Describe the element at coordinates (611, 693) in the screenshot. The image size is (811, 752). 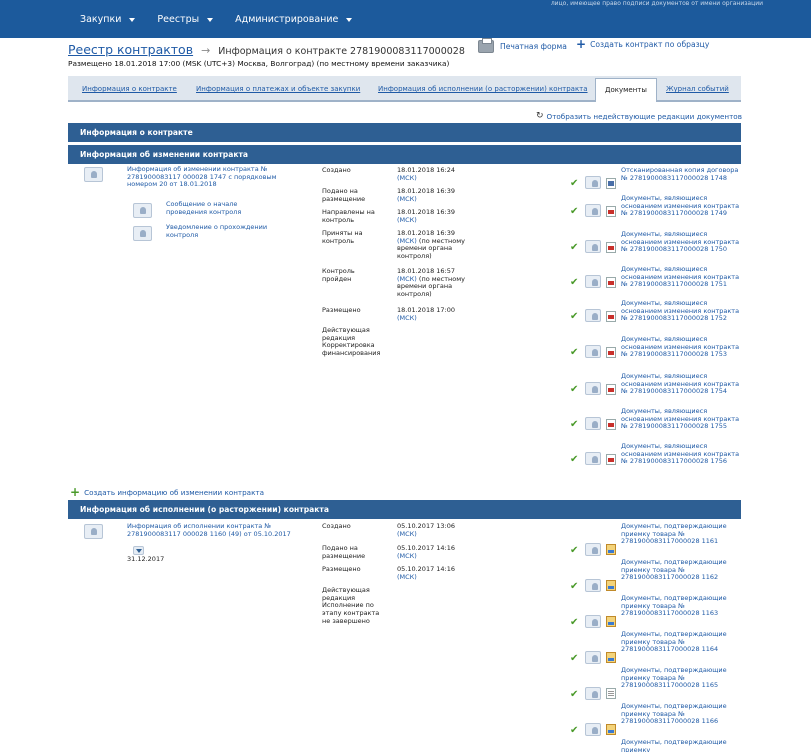
I see `text-file-icon` at that location.